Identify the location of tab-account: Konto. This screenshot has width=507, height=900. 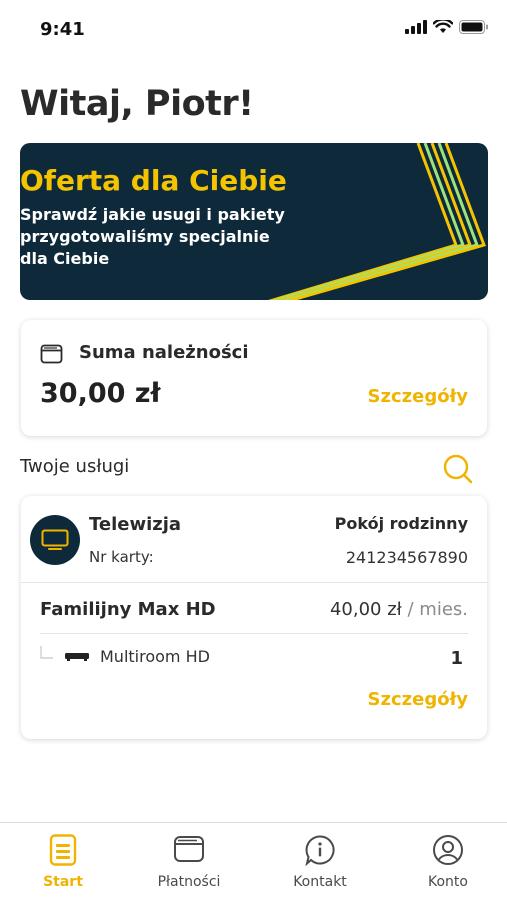
(446, 861).